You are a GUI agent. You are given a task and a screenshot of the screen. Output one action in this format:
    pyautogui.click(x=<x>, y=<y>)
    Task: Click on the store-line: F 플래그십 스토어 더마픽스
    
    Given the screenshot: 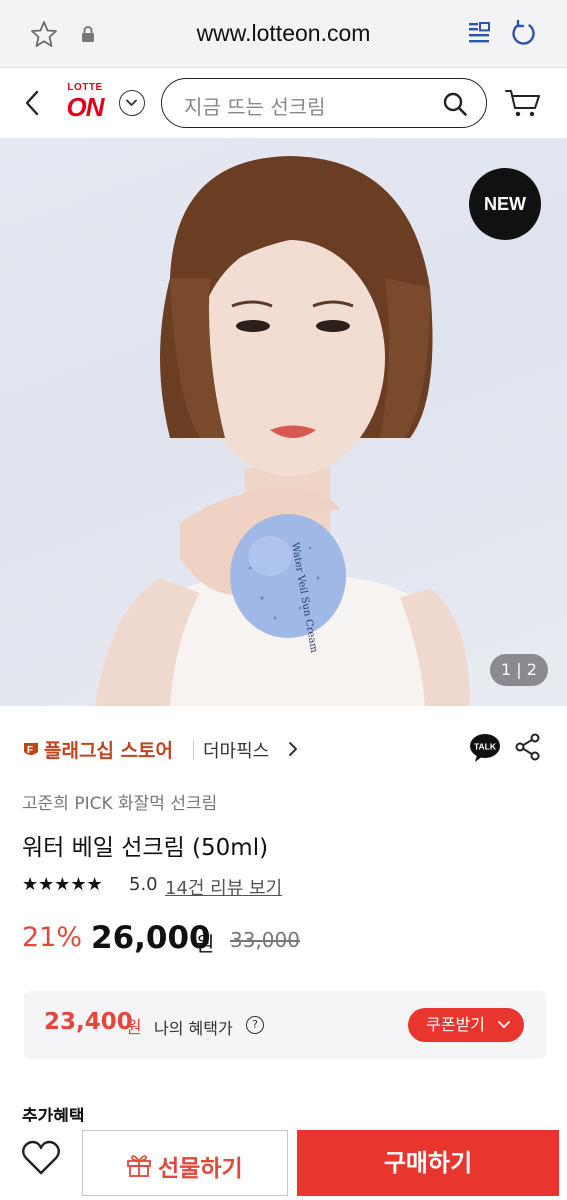 What is the action you would take?
    pyautogui.click(x=172, y=750)
    